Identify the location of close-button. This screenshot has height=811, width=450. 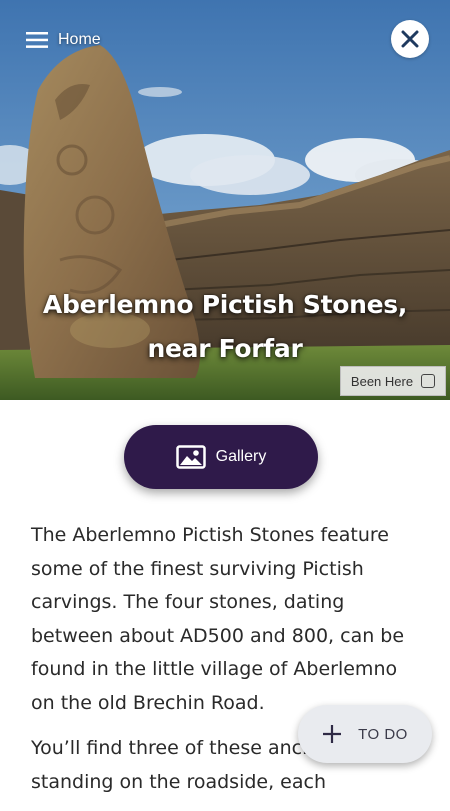
(410, 39).